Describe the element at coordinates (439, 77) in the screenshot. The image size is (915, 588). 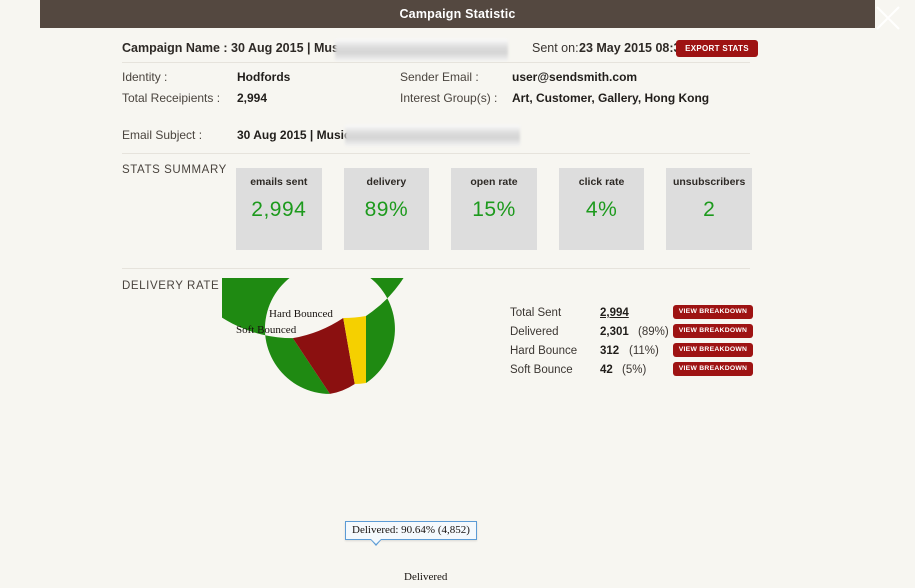
I see `sender-email-label: Sender Email :` at that location.